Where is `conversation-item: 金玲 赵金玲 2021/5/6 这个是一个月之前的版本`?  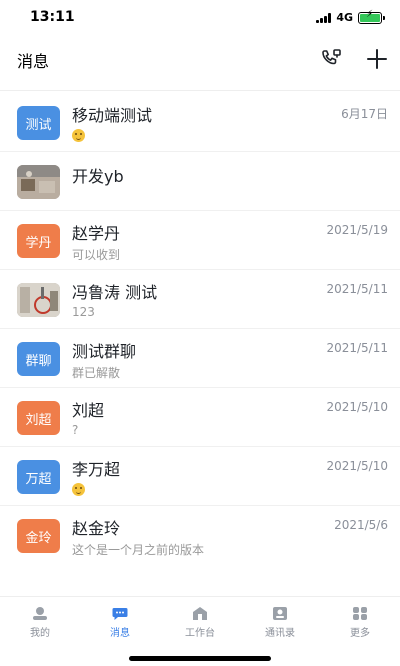 conversation-item: 金玲 赵金玲 2021/5/6 这个是一个月之前的版本 is located at coordinates (200, 535).